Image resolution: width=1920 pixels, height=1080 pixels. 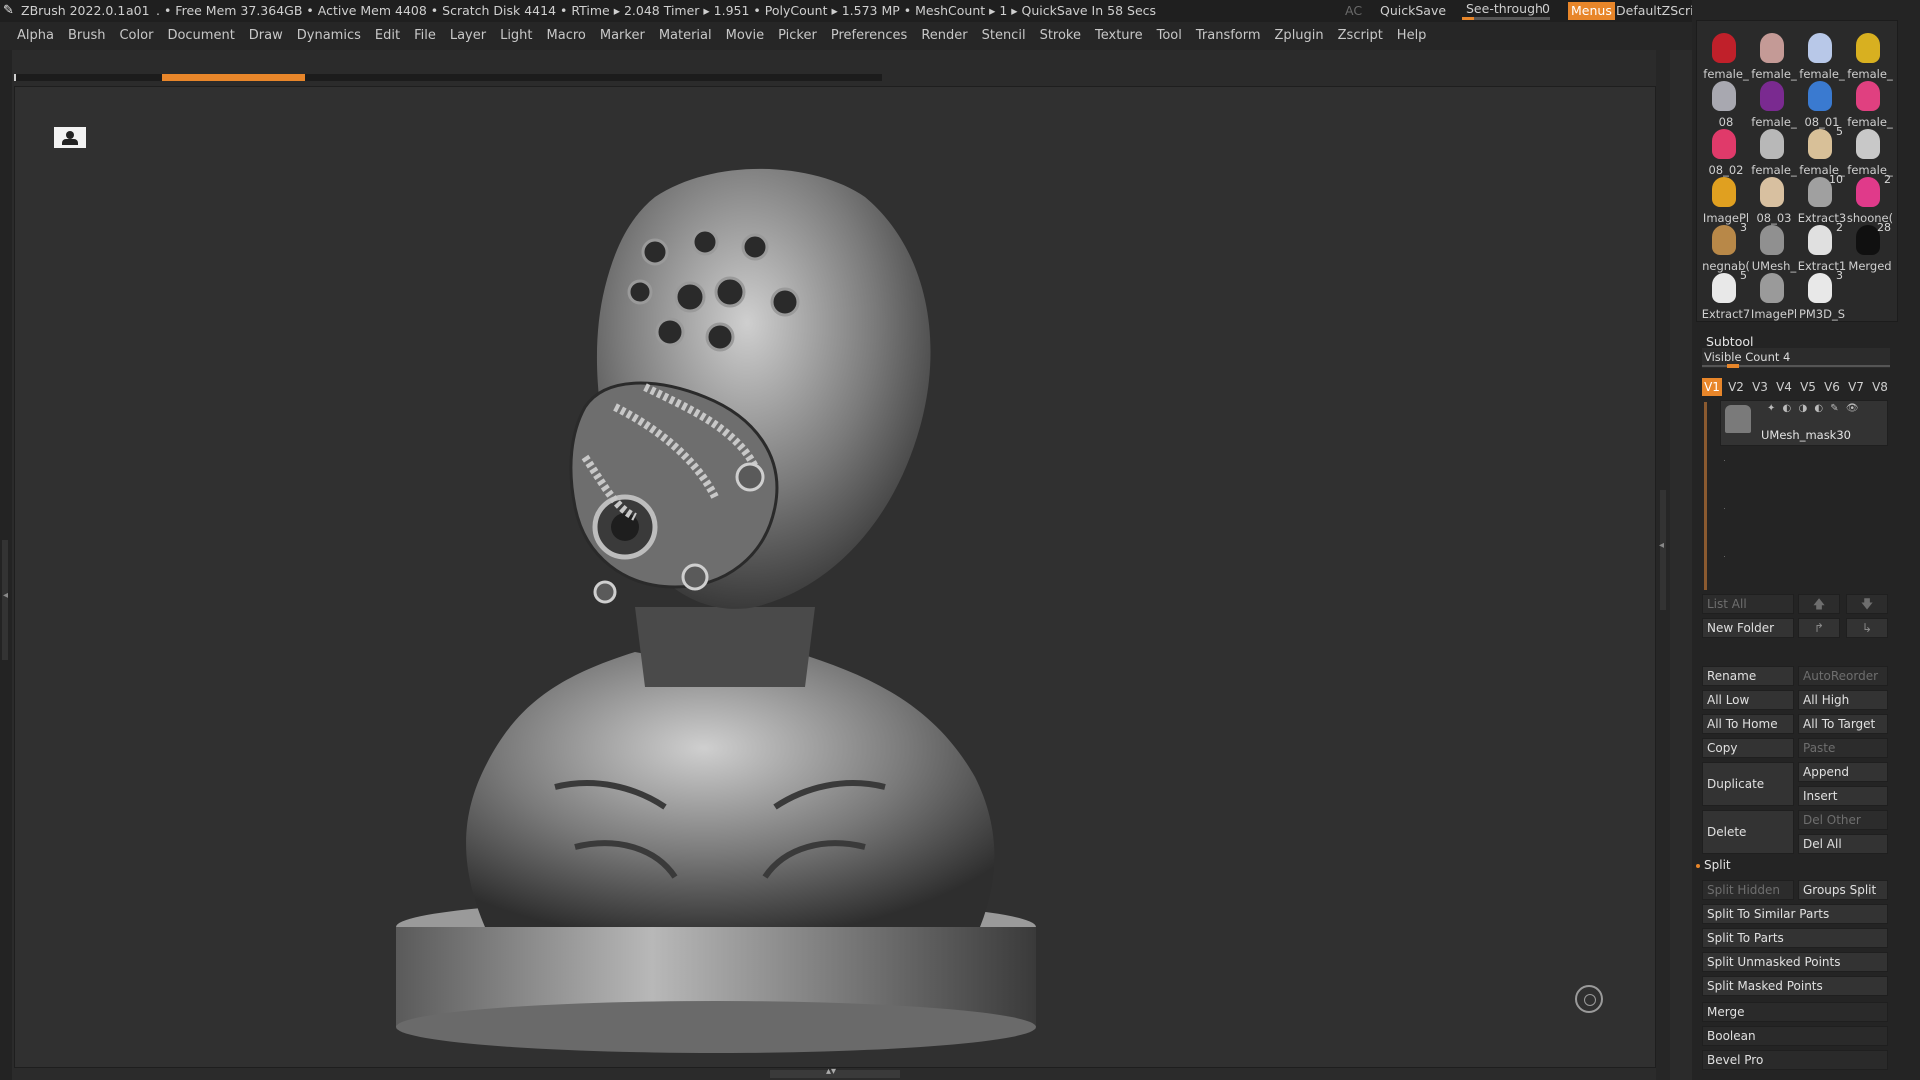 What do you see at coordinates (1004, 36) in the screenshot?
I see `menu-item-stencil: Stencil` at bounding box center [1004, 36].